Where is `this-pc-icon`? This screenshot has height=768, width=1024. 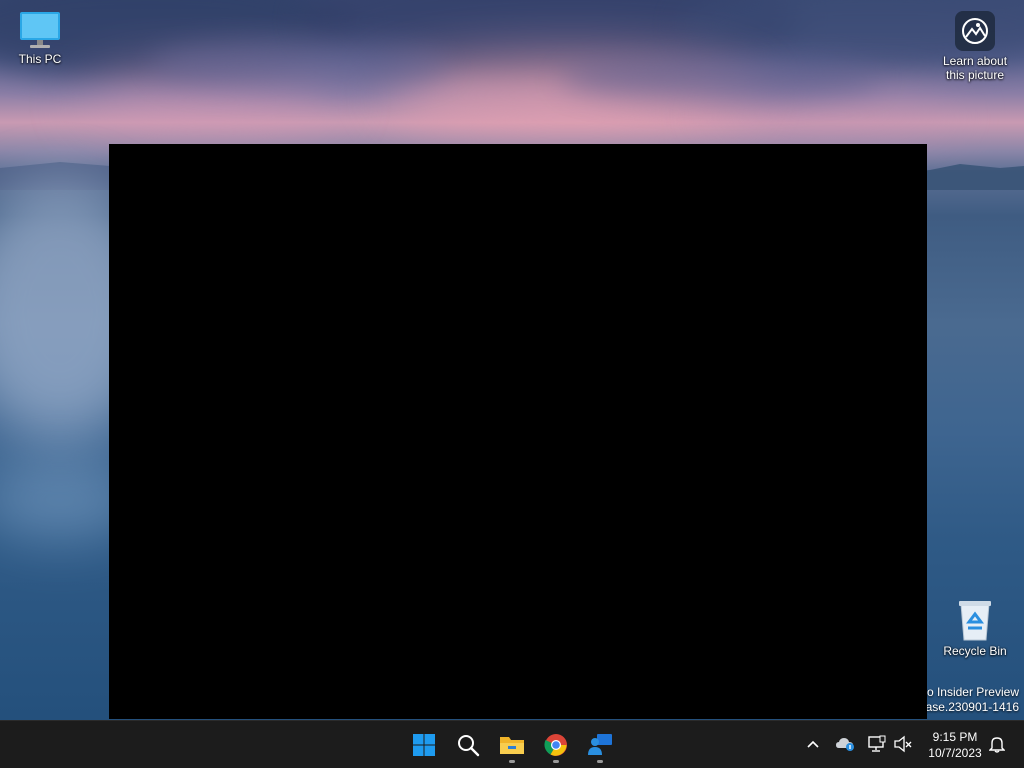
this-pc-icon is located at coordinates (40, 30).